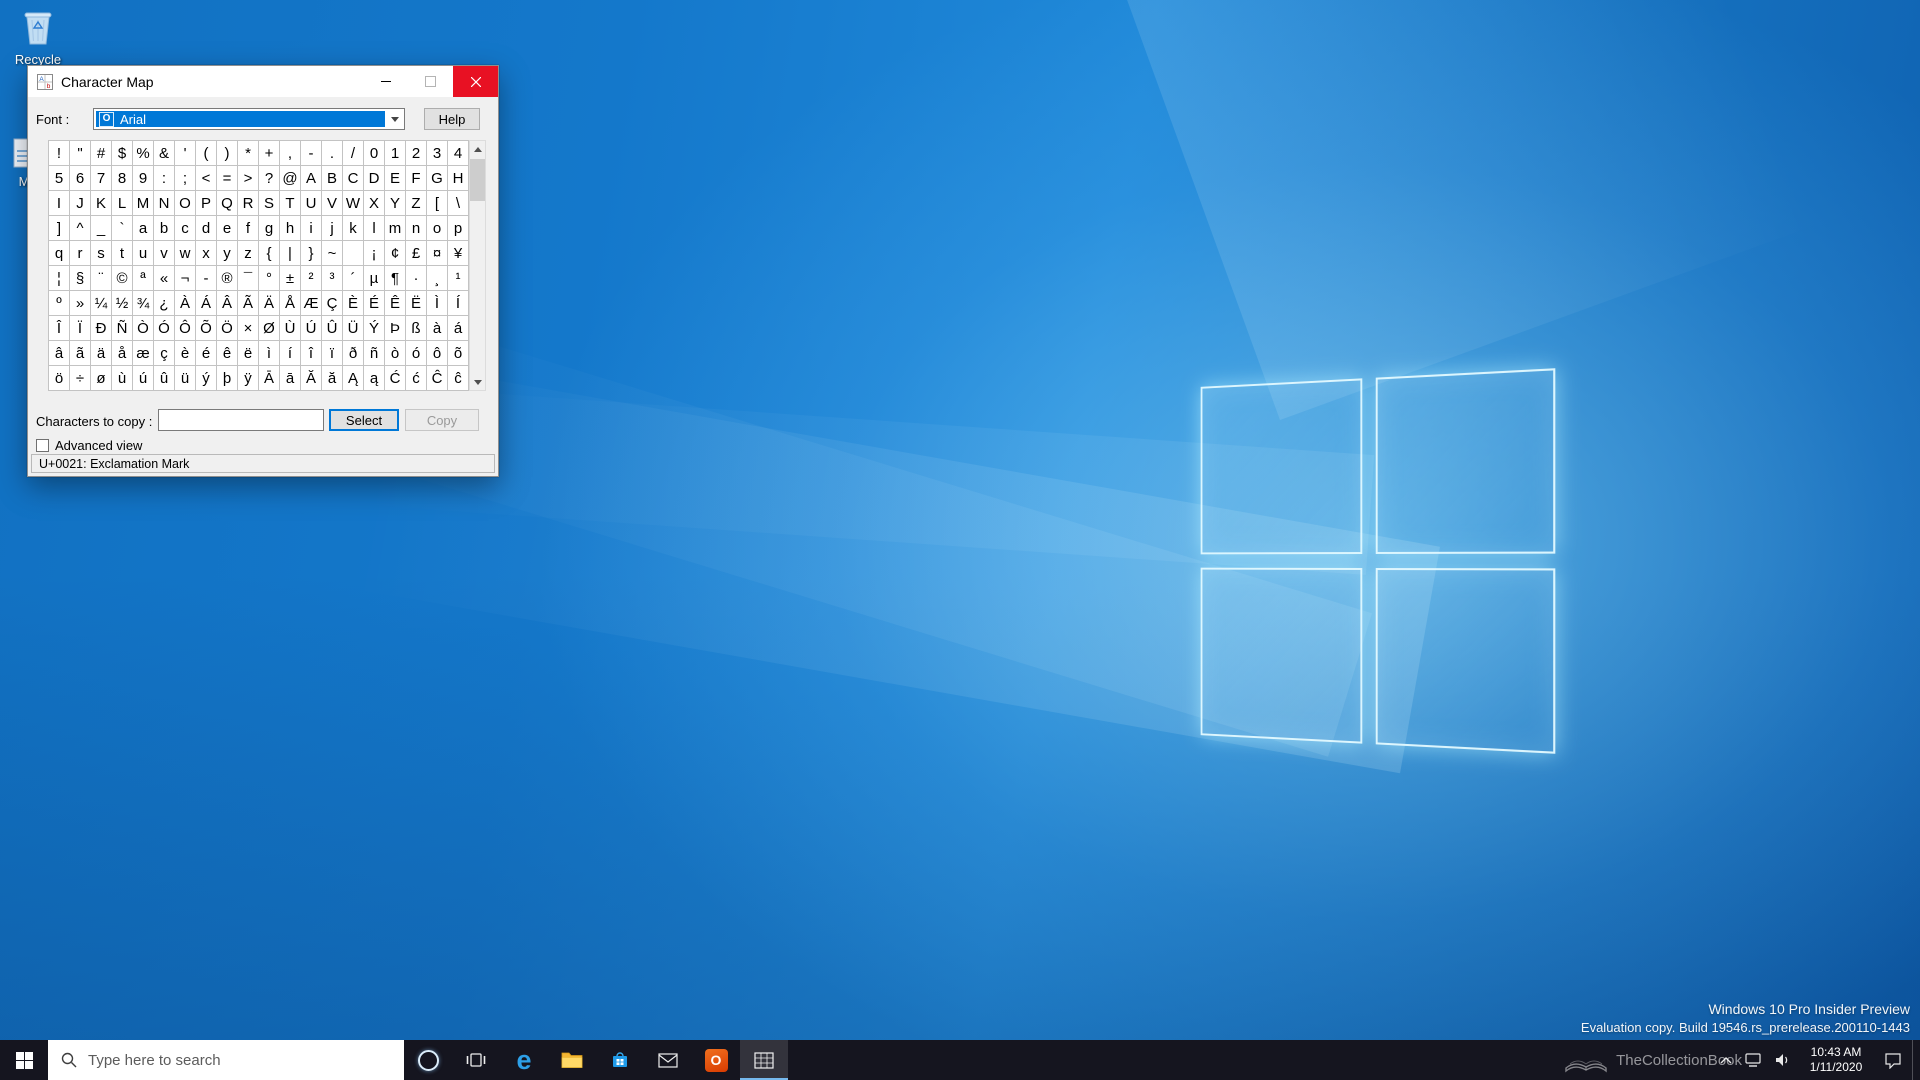  What do you see at coordinates (227, 303) in the screenshot?
I see `char-cell: Â` at bounding box center [227, 303].